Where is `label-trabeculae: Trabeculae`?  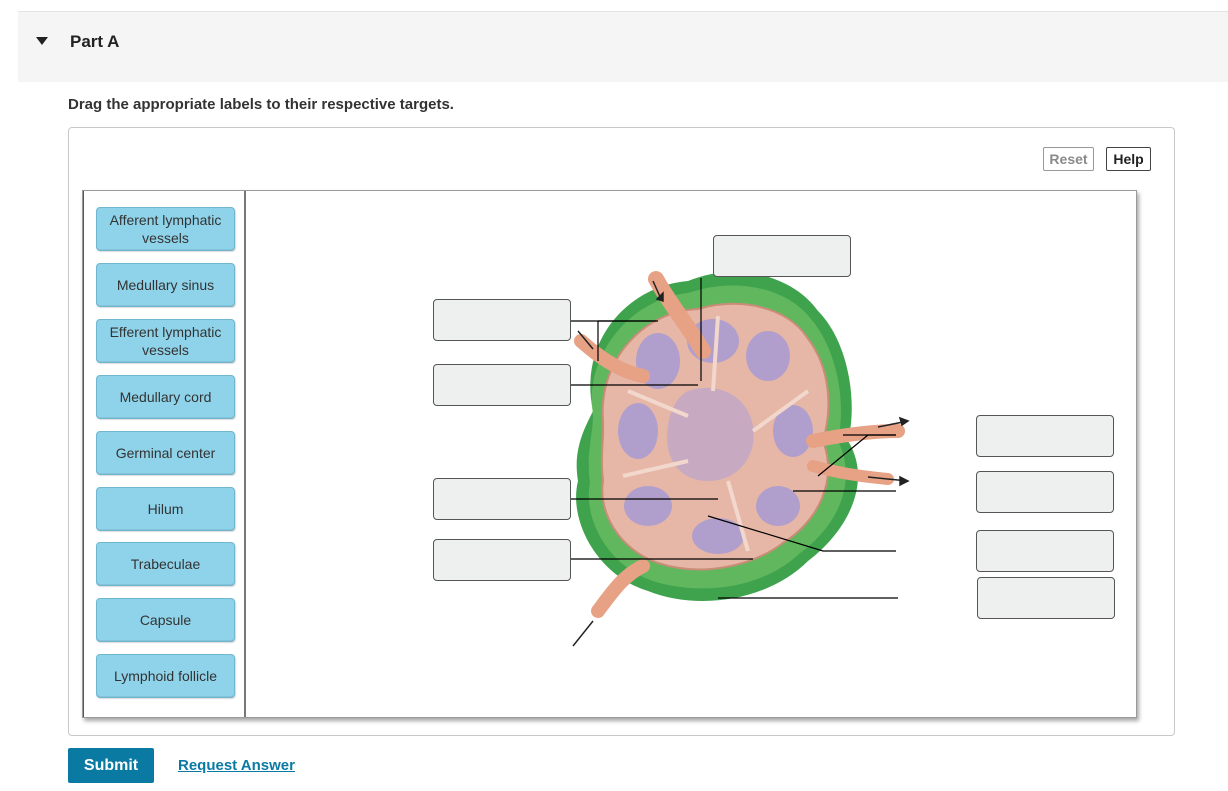 label-trabeculae: Trabeculae is located at coordinates (165, 564).